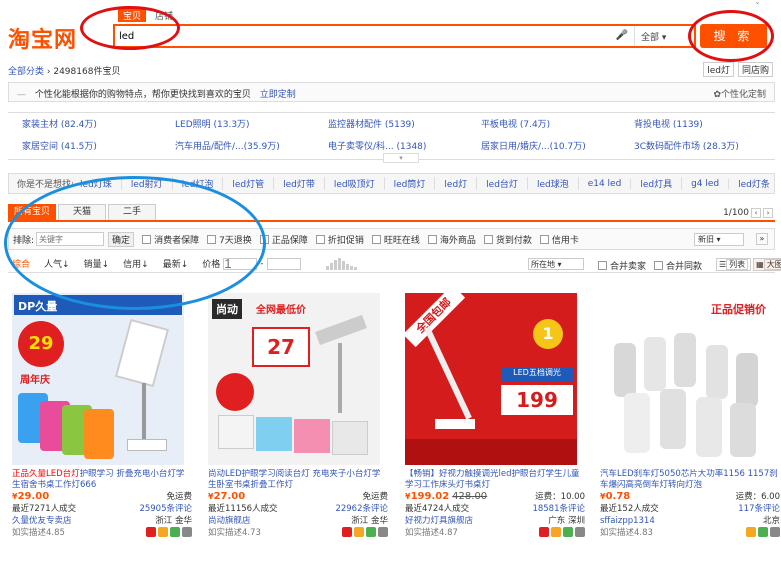 The height and width of the screenshot is (564, 781). Describe the element at coordinates (26, 72) in the screenshot. I see `breadcrumb-all-categories: 全部分类` at that location.